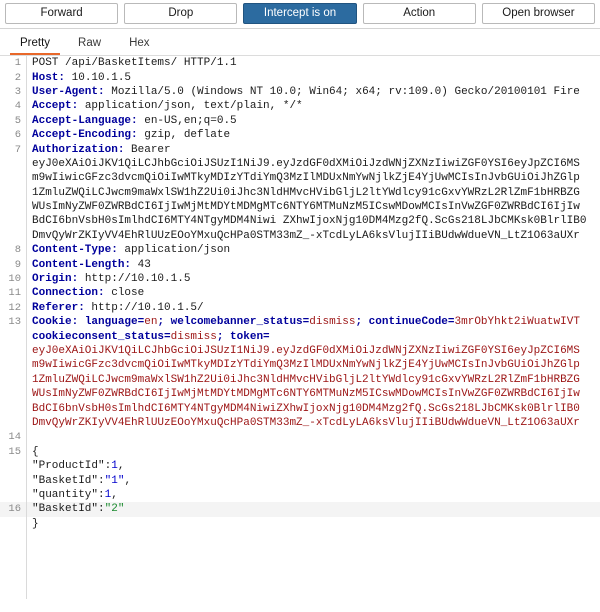  Describe the element at coordinates (144, 307) in the screenshot. I see `header-value: http://10.10.1.5/` at that location.